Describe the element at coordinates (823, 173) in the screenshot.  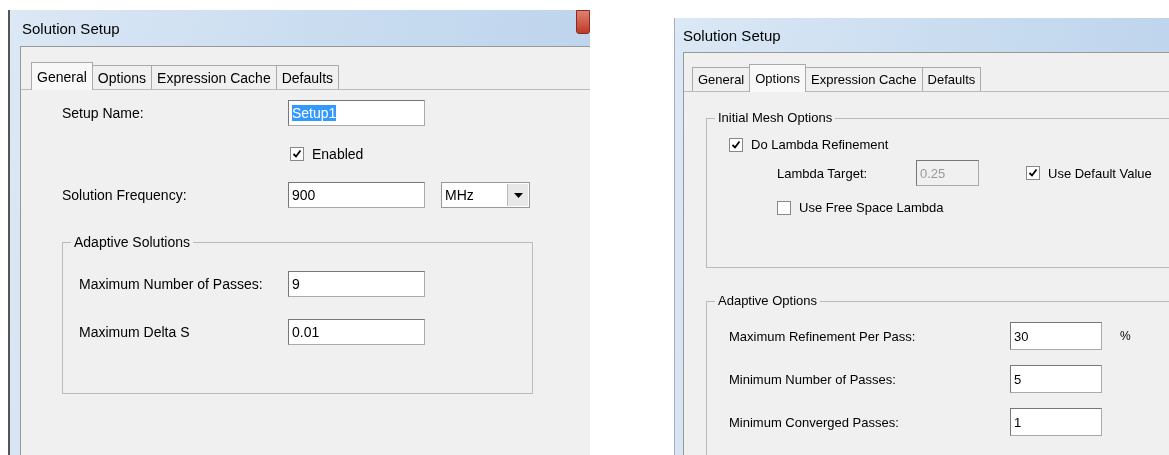
I see `field-label: Lambda Target:` at that location.